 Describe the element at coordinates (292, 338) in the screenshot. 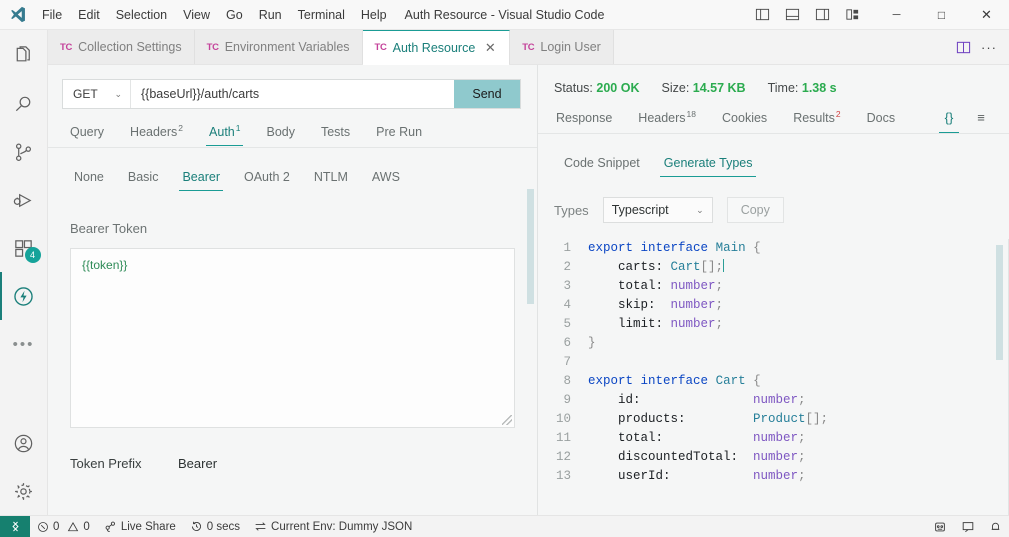

I see `bearer-token-textarea: {{token}}` at that location.